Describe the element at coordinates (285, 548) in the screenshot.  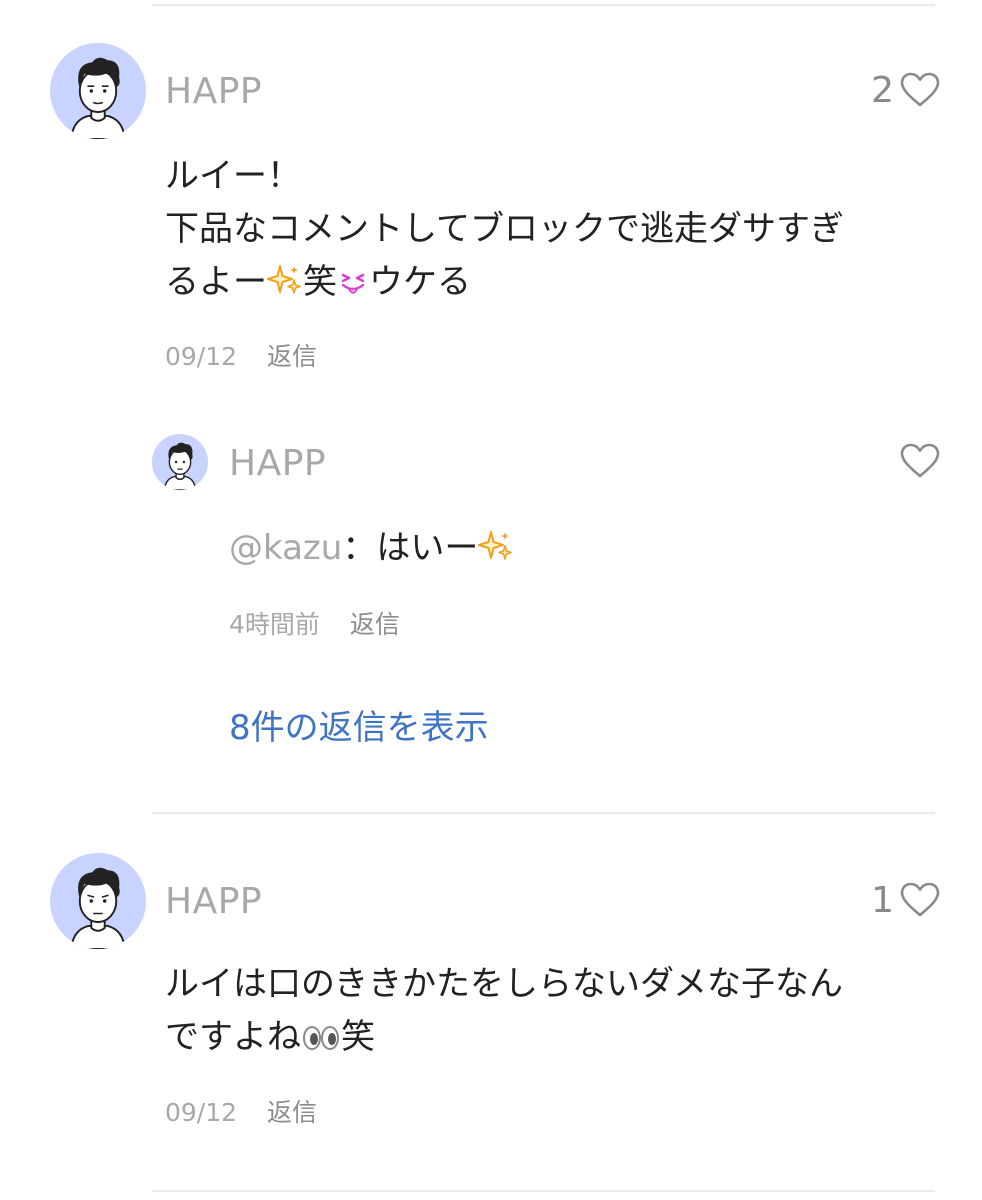
I see `mention-link: @kazu` at that location.